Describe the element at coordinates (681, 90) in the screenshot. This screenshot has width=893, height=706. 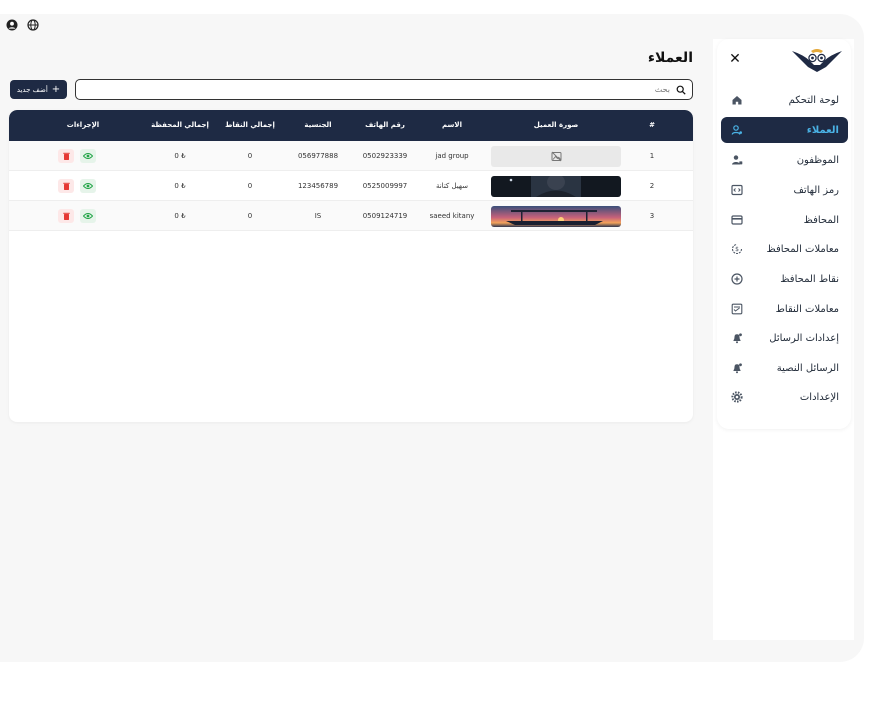
I see `search-icon` at that location.